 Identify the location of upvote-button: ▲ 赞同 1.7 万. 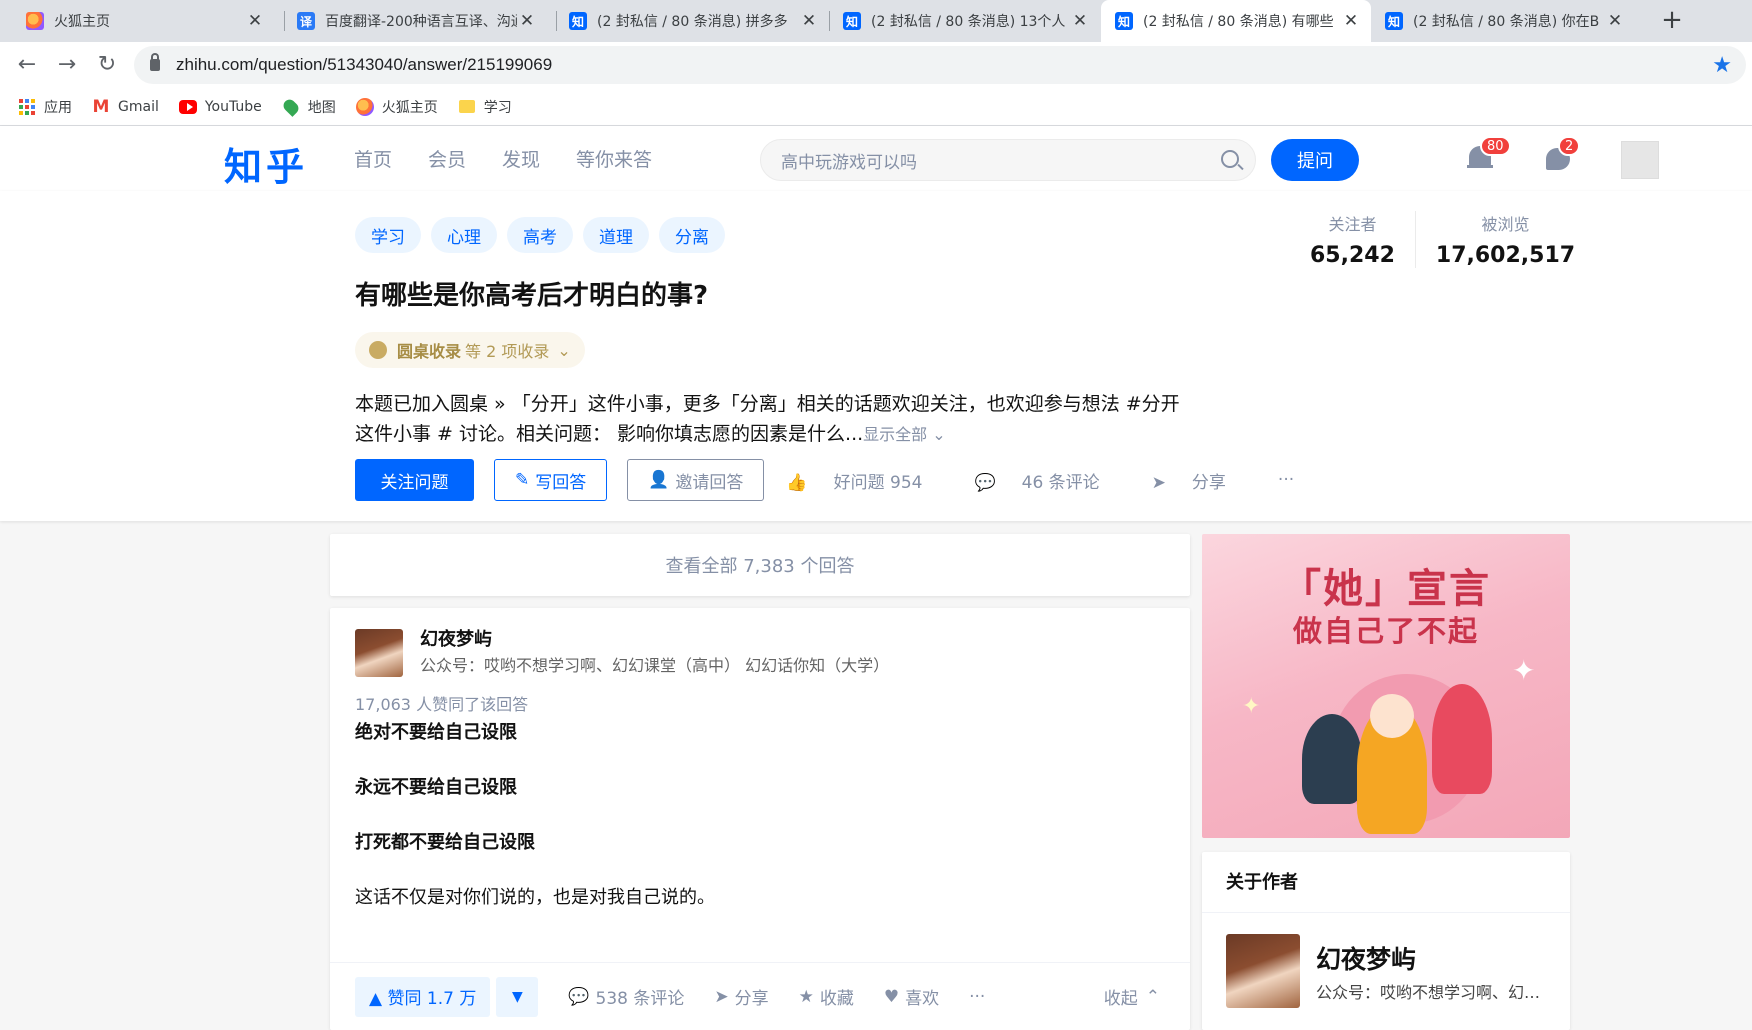
(423, 996).